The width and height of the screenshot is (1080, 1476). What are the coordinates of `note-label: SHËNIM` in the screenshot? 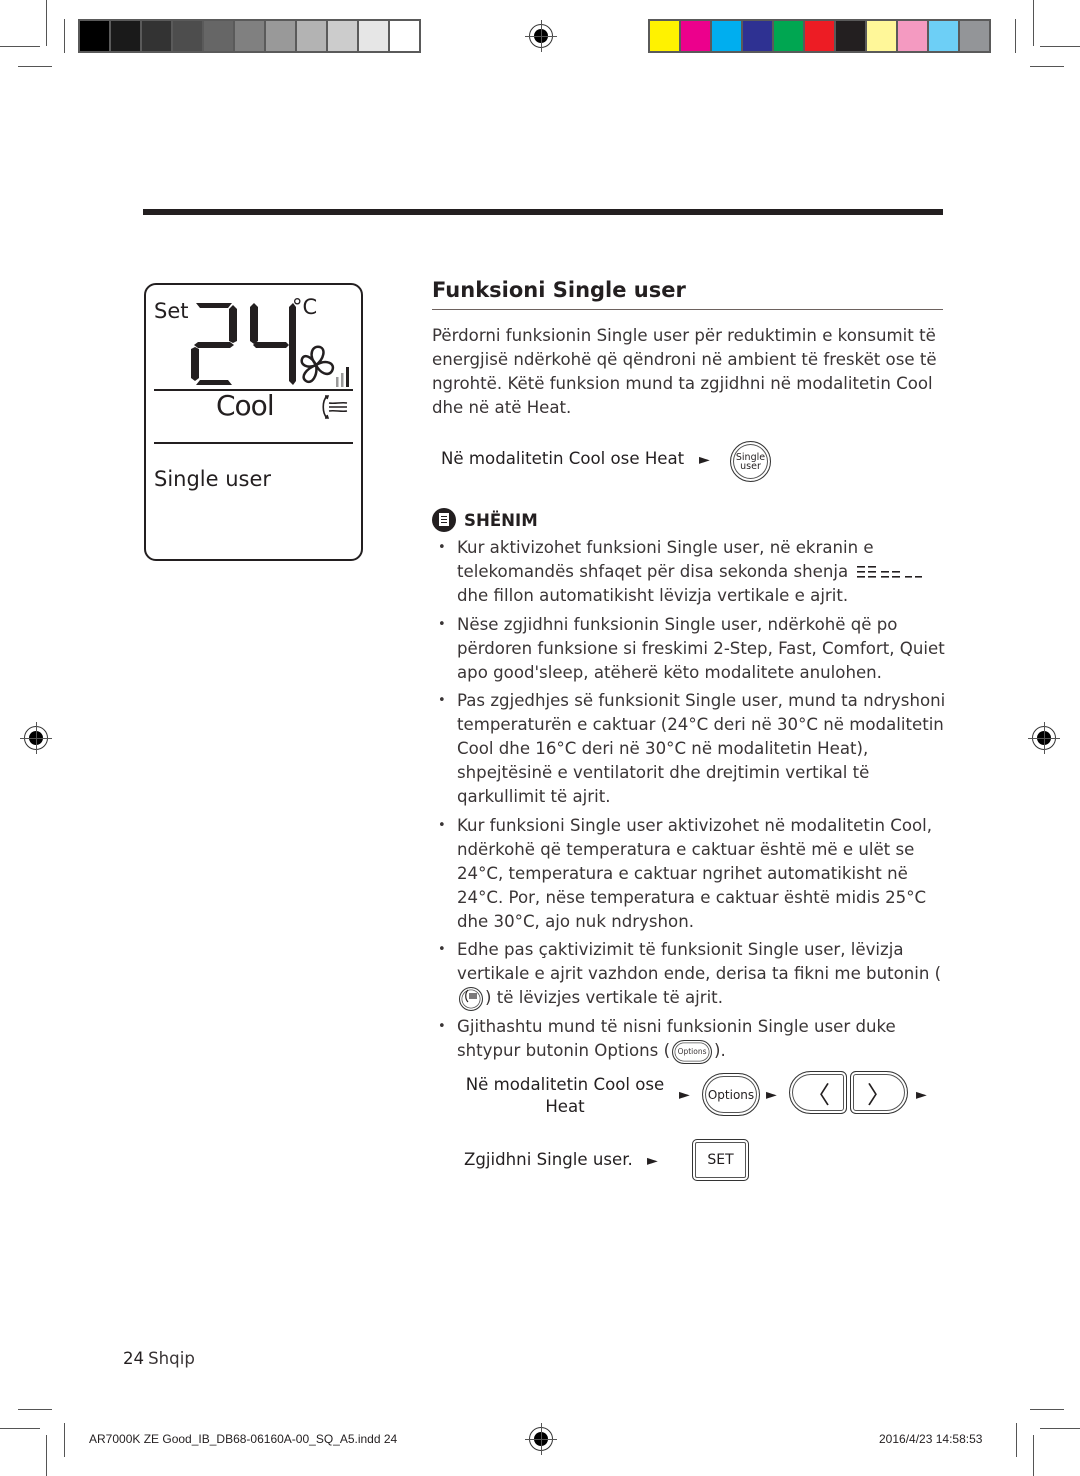 It's located at (501, 520).